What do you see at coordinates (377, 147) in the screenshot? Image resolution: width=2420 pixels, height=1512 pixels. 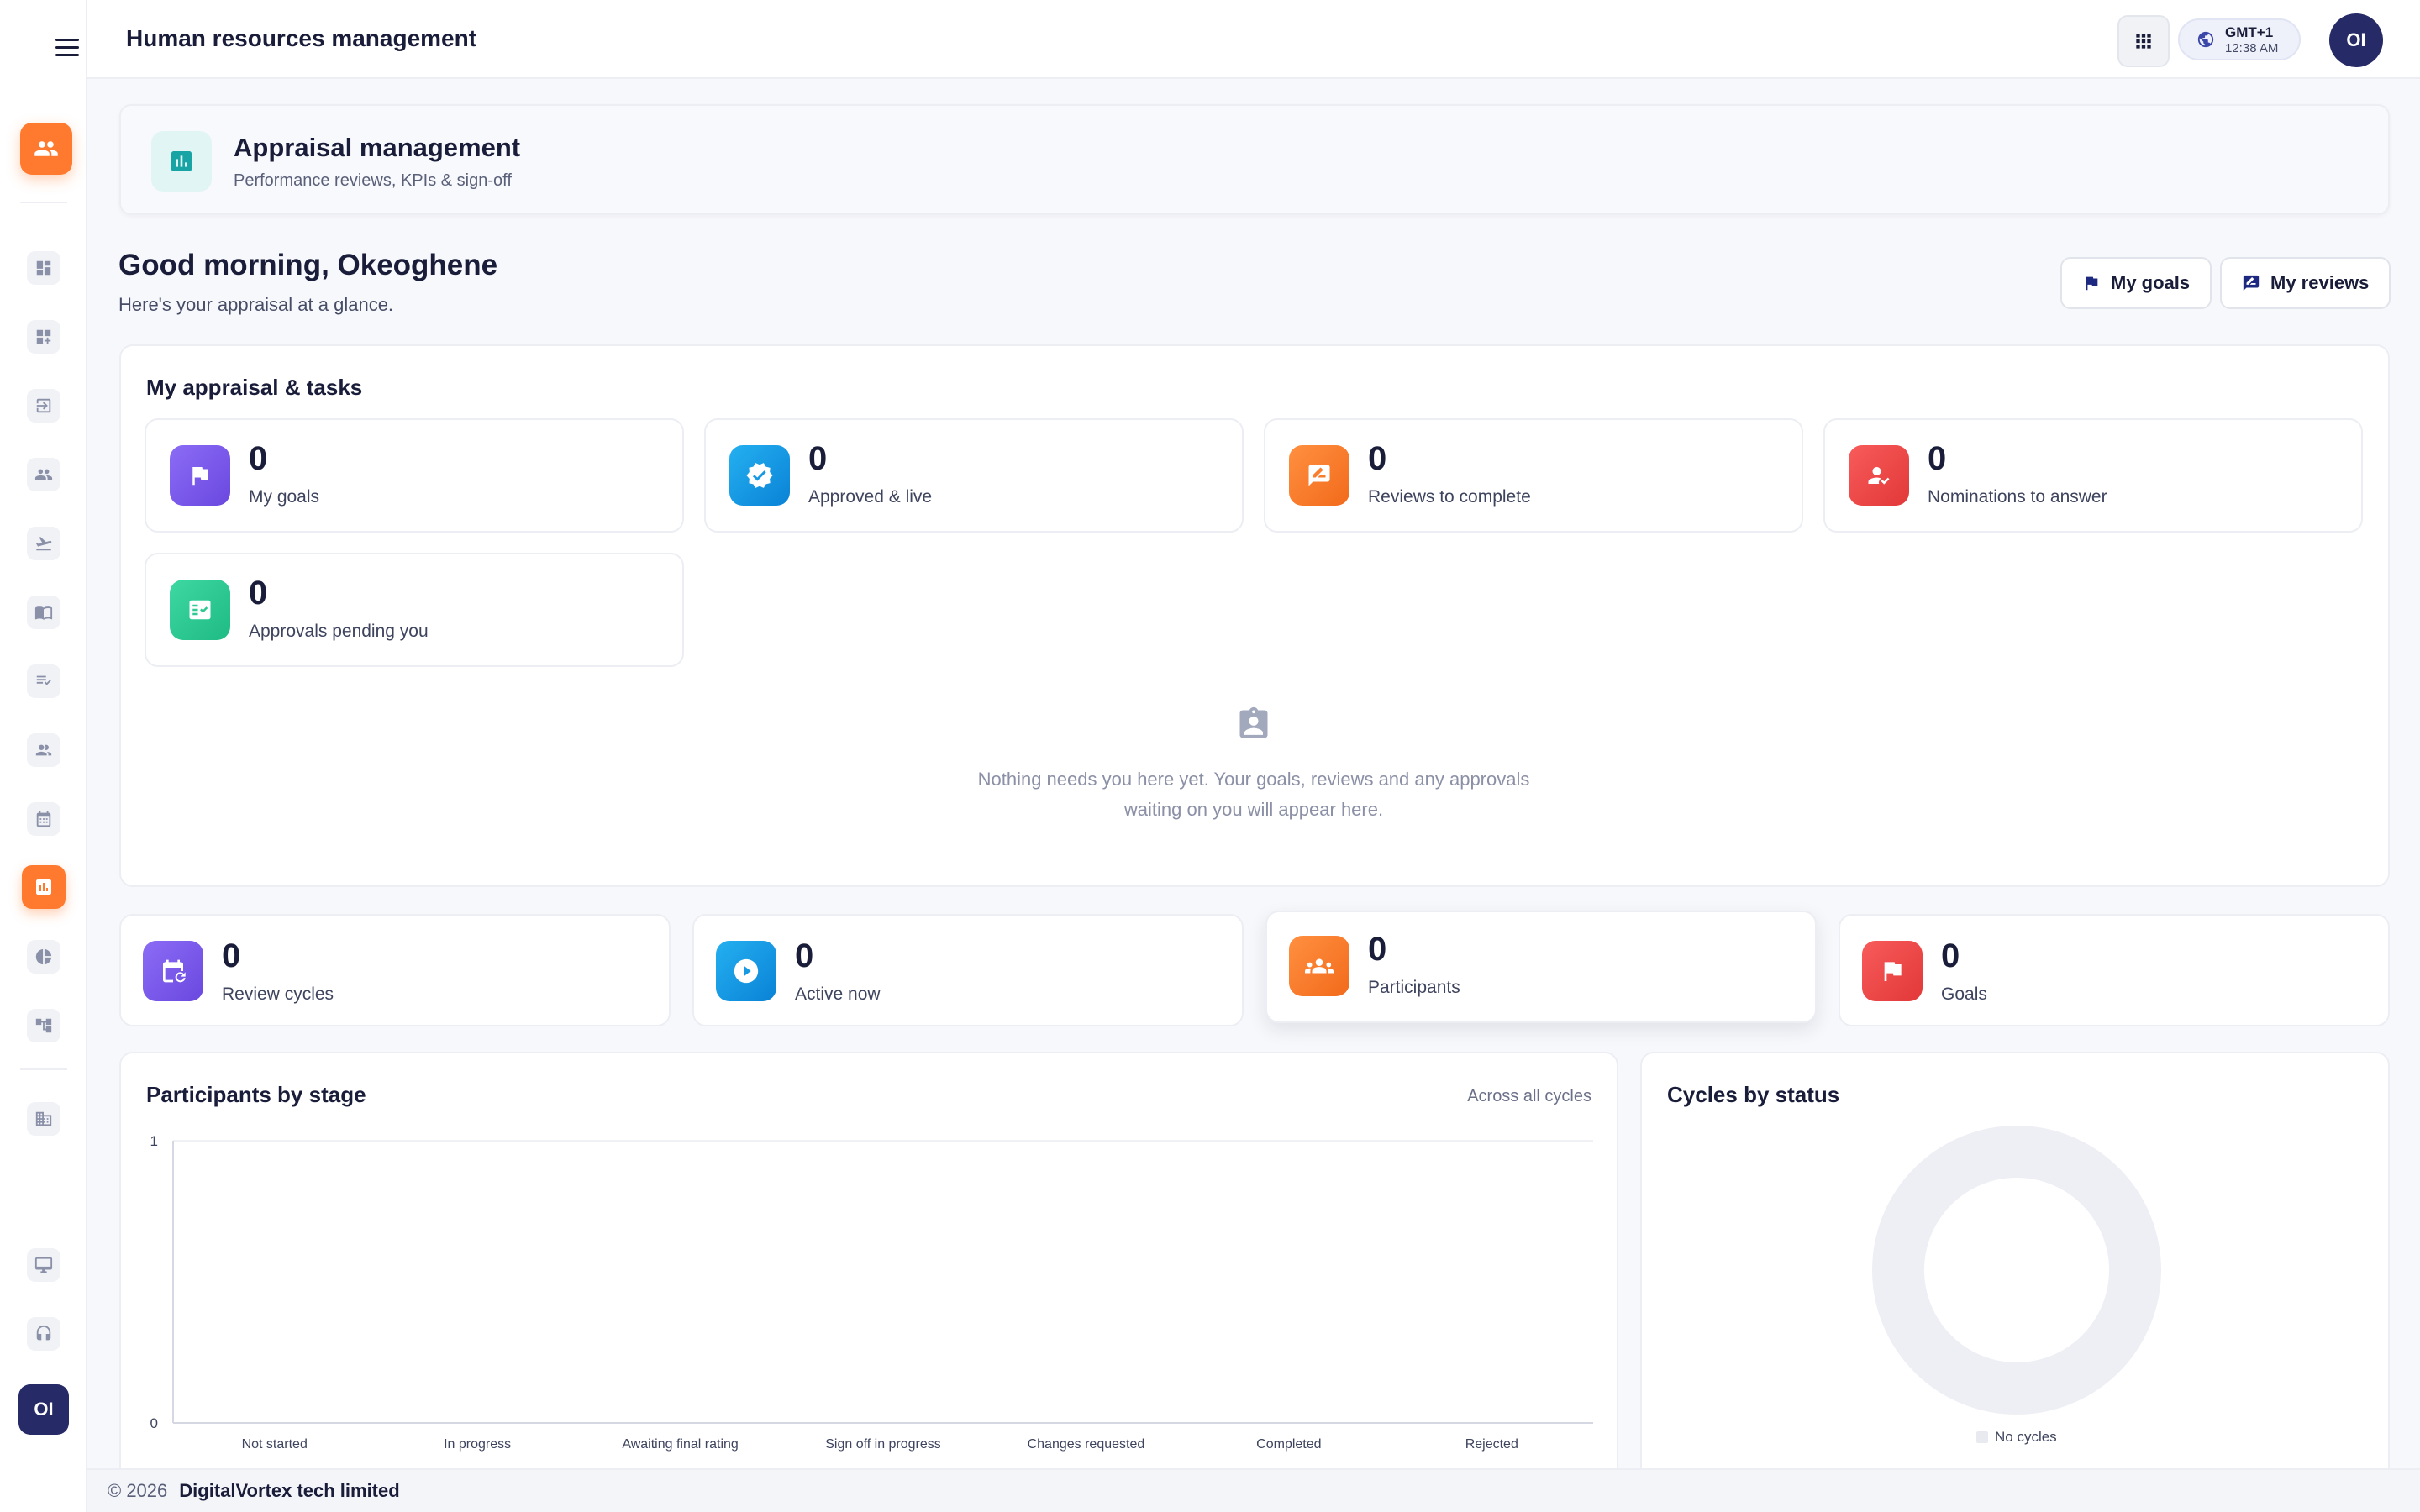 I see `module-title: Appraisal management` at bounding box center [377, 147].